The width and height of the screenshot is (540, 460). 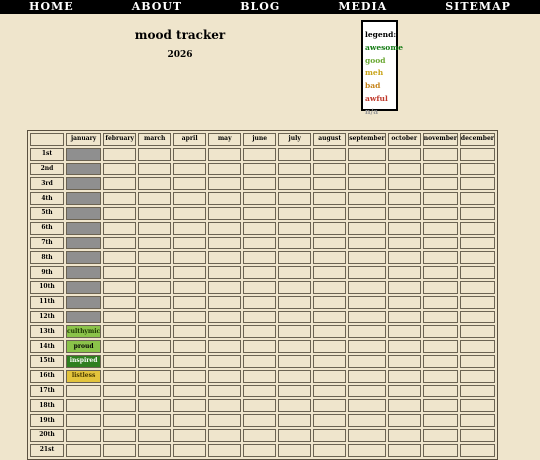 I want to click on nav-link-sitemap: SITEMAP, so click(x=478, y=7).